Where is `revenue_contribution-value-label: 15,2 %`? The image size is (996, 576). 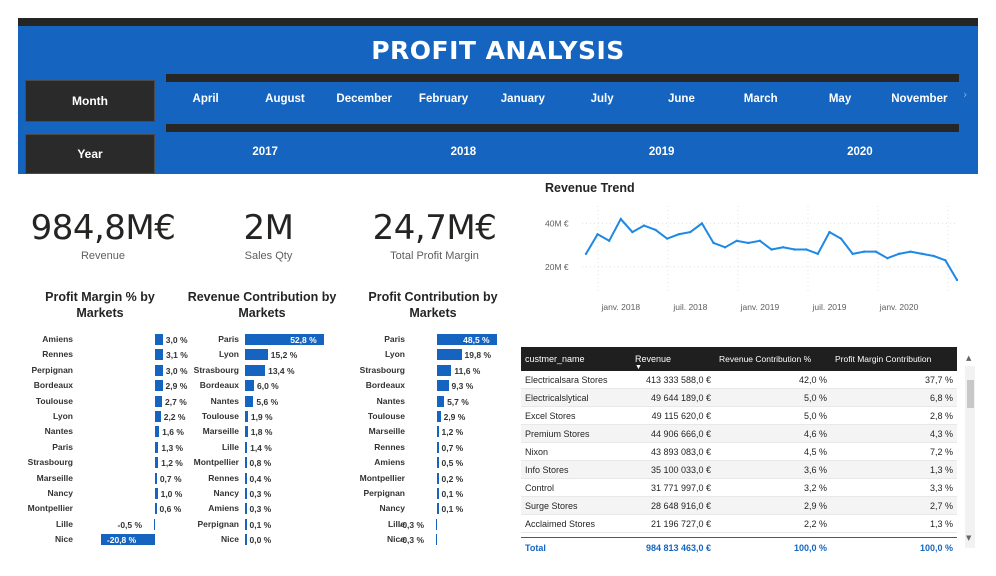
revenue_contribution-value-label: 15,2 % is located at coordinates (284, 355).